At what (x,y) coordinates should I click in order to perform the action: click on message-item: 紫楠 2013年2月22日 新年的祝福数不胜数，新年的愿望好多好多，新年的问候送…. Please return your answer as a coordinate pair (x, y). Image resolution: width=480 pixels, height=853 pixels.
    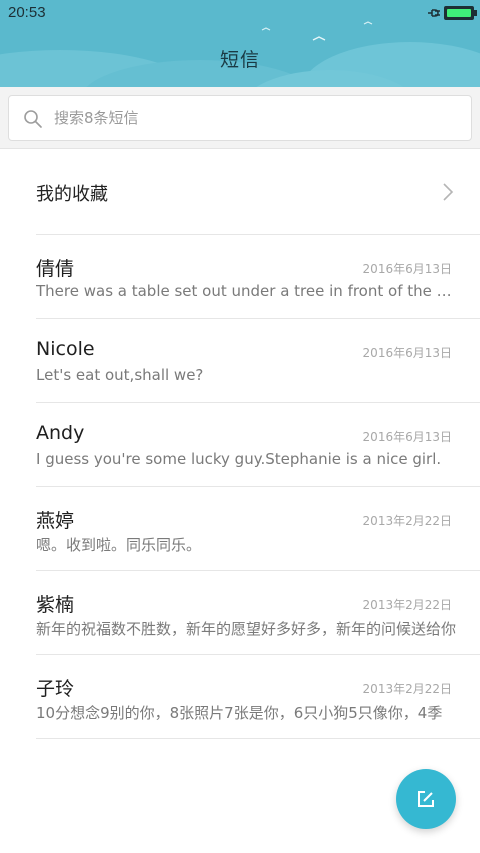
    Looking at the image, I should click on (240, 612).